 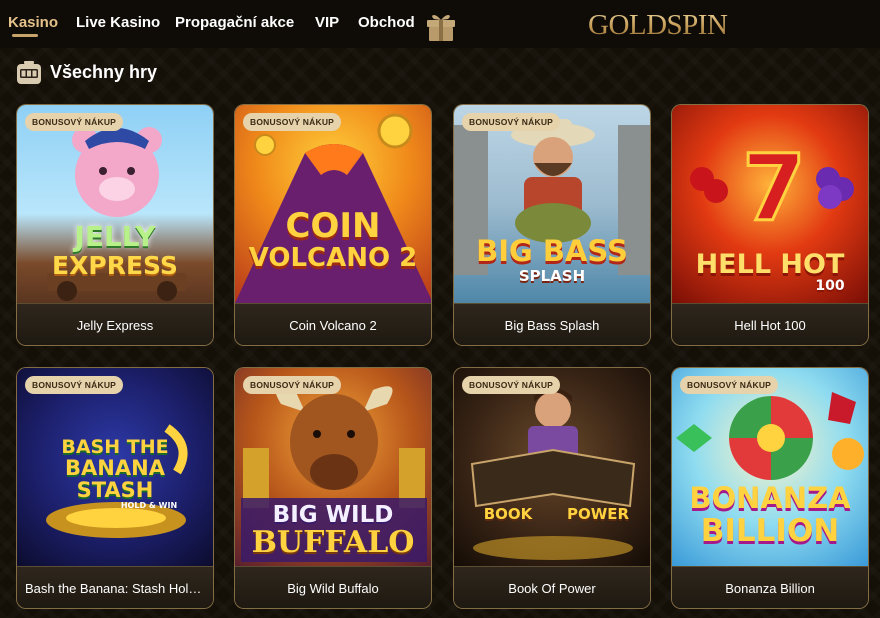 I want to click on game-art-title: BASH THE, so click(x=115, y=447).